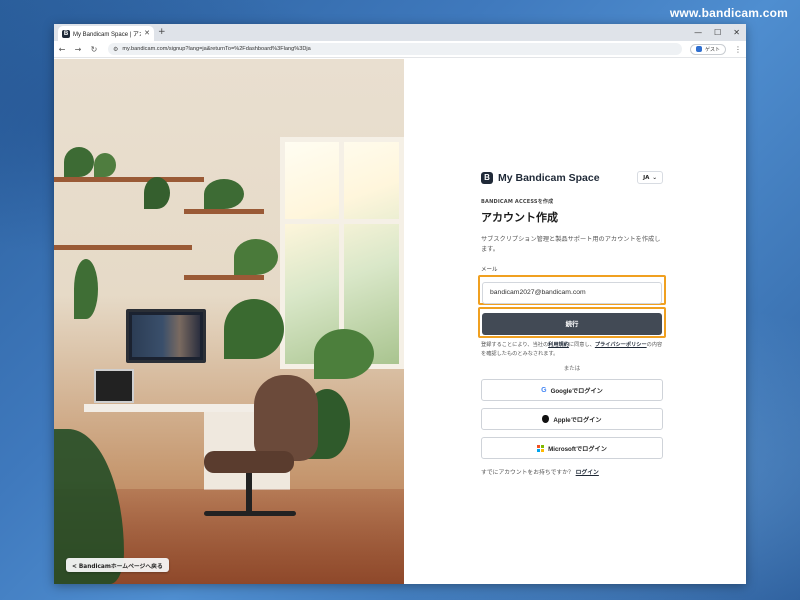  I want to click on photo-laptop, so click(114, 386).